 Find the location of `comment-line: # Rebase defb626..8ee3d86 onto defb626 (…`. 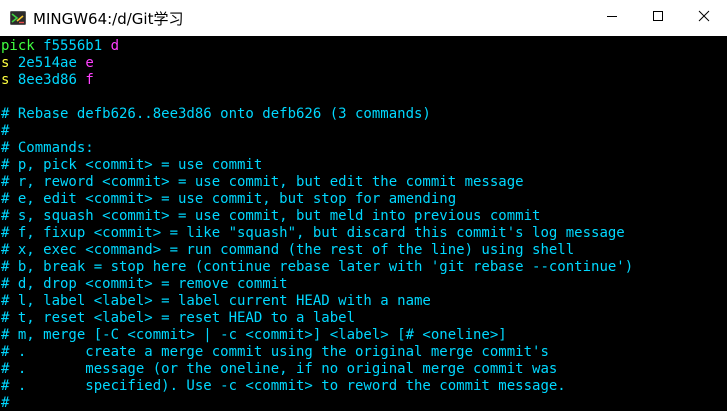

comment-line: # Rebase defb626..8ee3d86 onto defb626 (… is located at coordinates (216, 114).